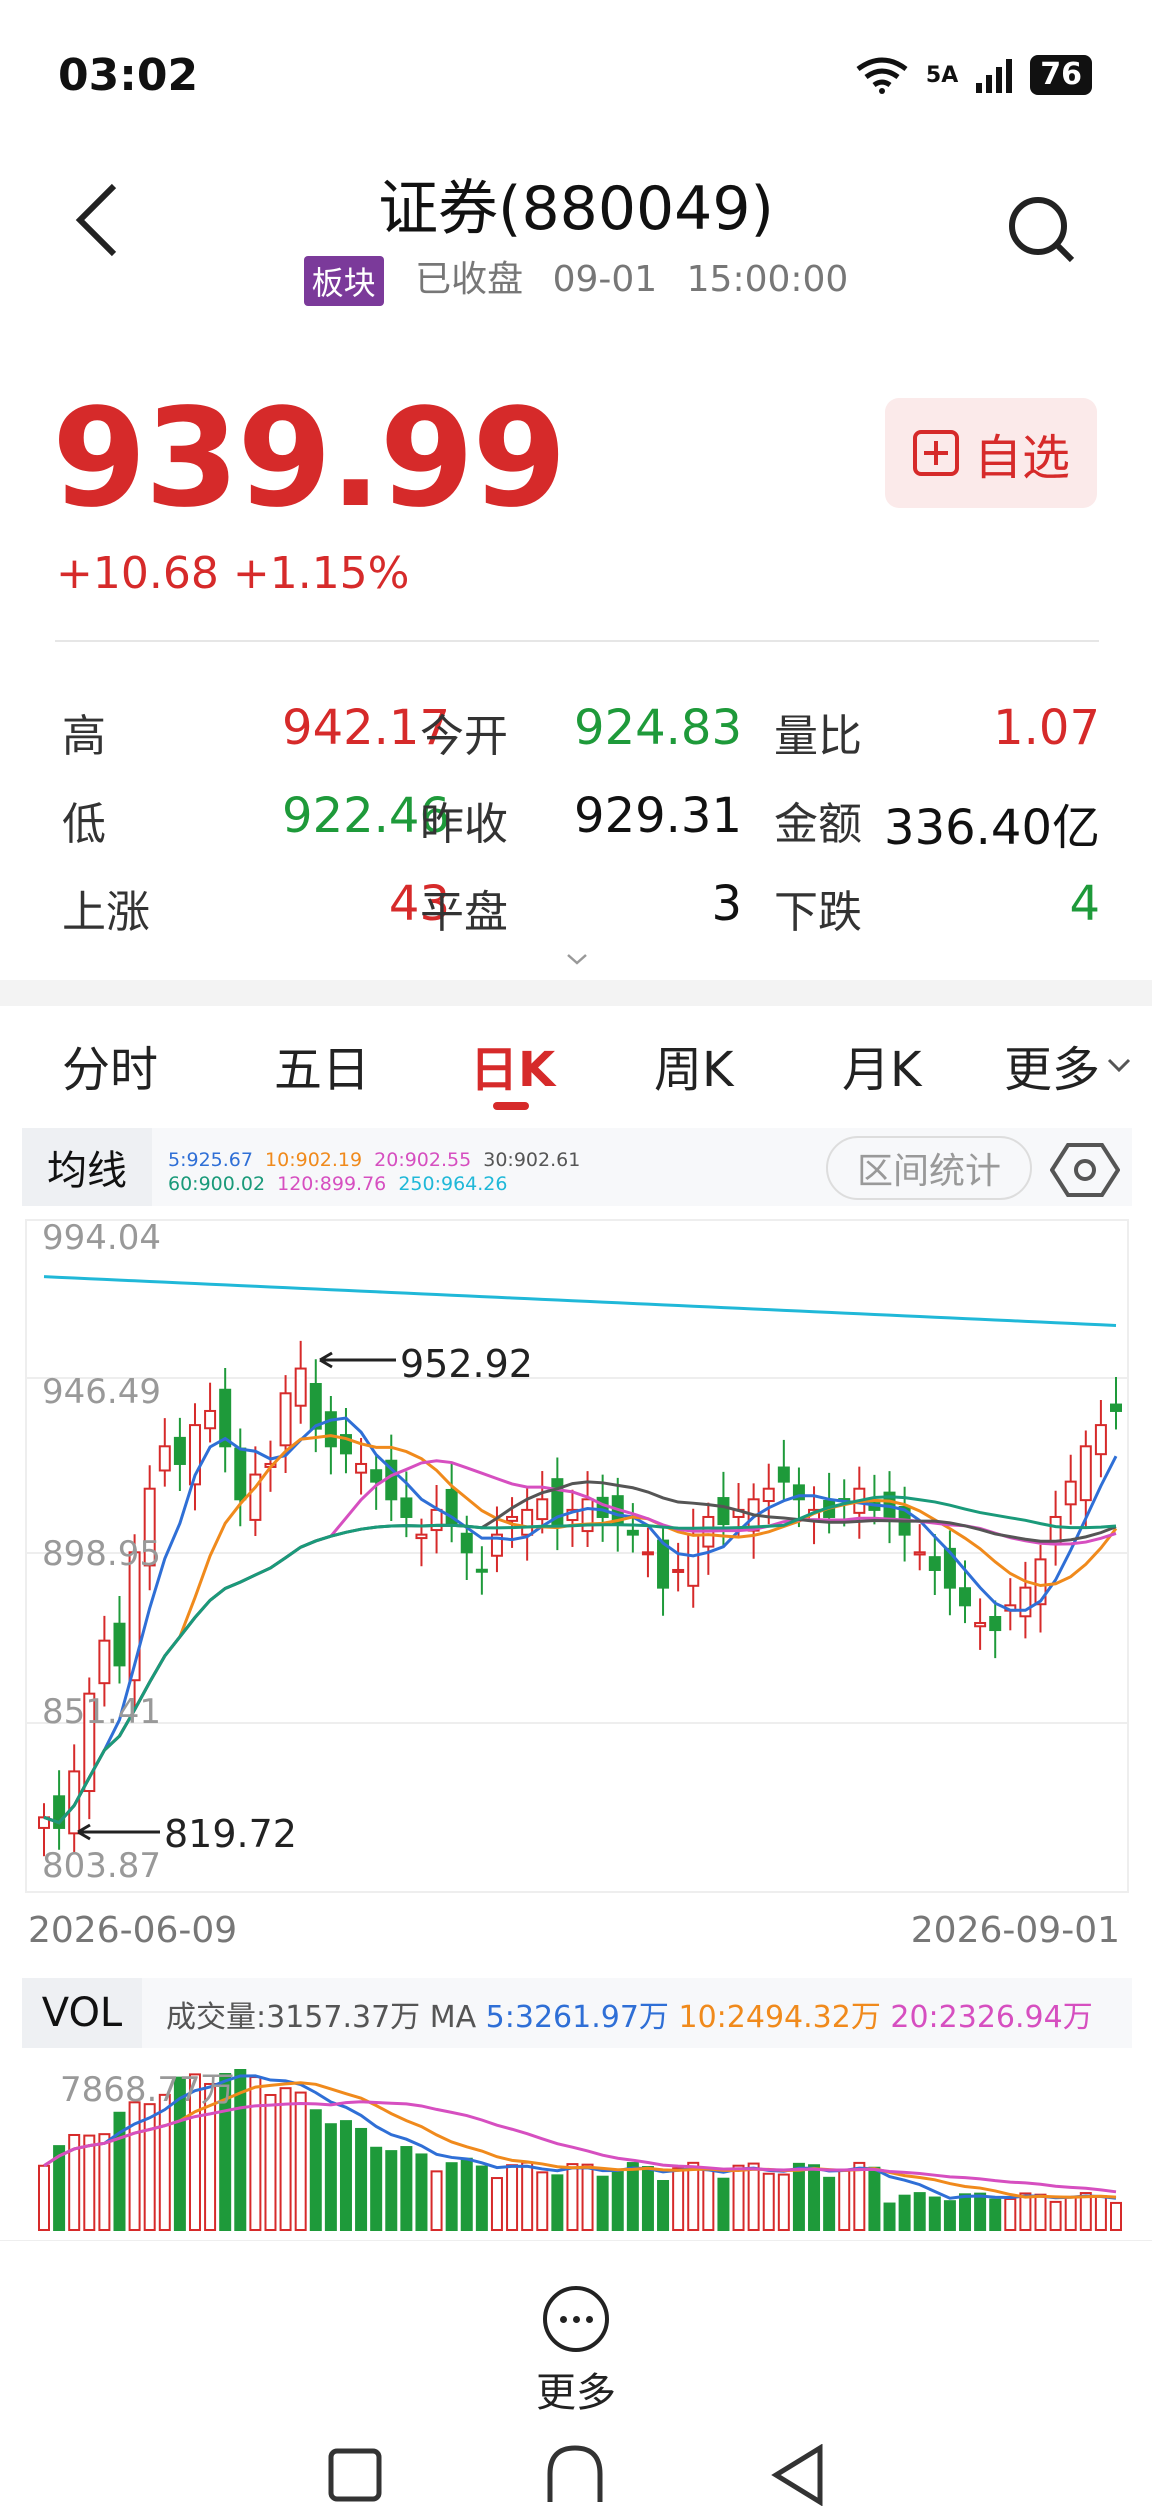 Image resolution: width=1152 pixels, height=2520 pixels. I want to click on ma120-value: 120:899.76, so click(332, 1184).